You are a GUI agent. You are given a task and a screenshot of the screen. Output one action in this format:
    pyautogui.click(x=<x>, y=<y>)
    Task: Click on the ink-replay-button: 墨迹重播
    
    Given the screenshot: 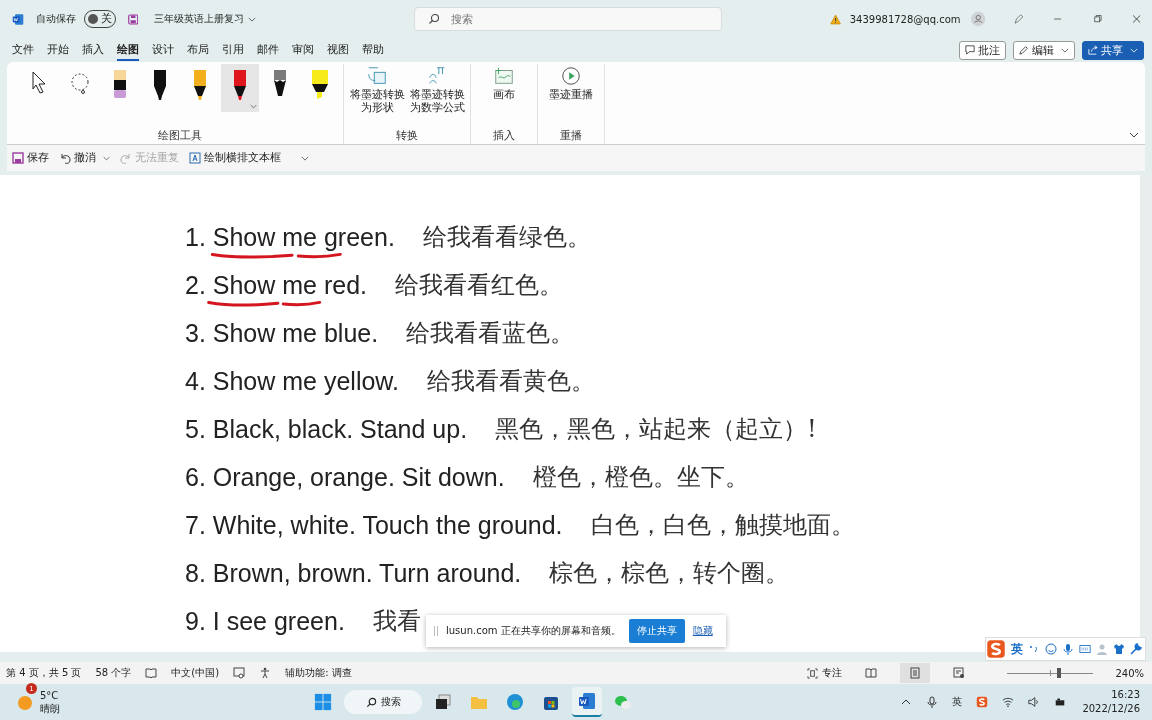 What is the action you would take?
    pyautogui.click(x=571, y=82)
    